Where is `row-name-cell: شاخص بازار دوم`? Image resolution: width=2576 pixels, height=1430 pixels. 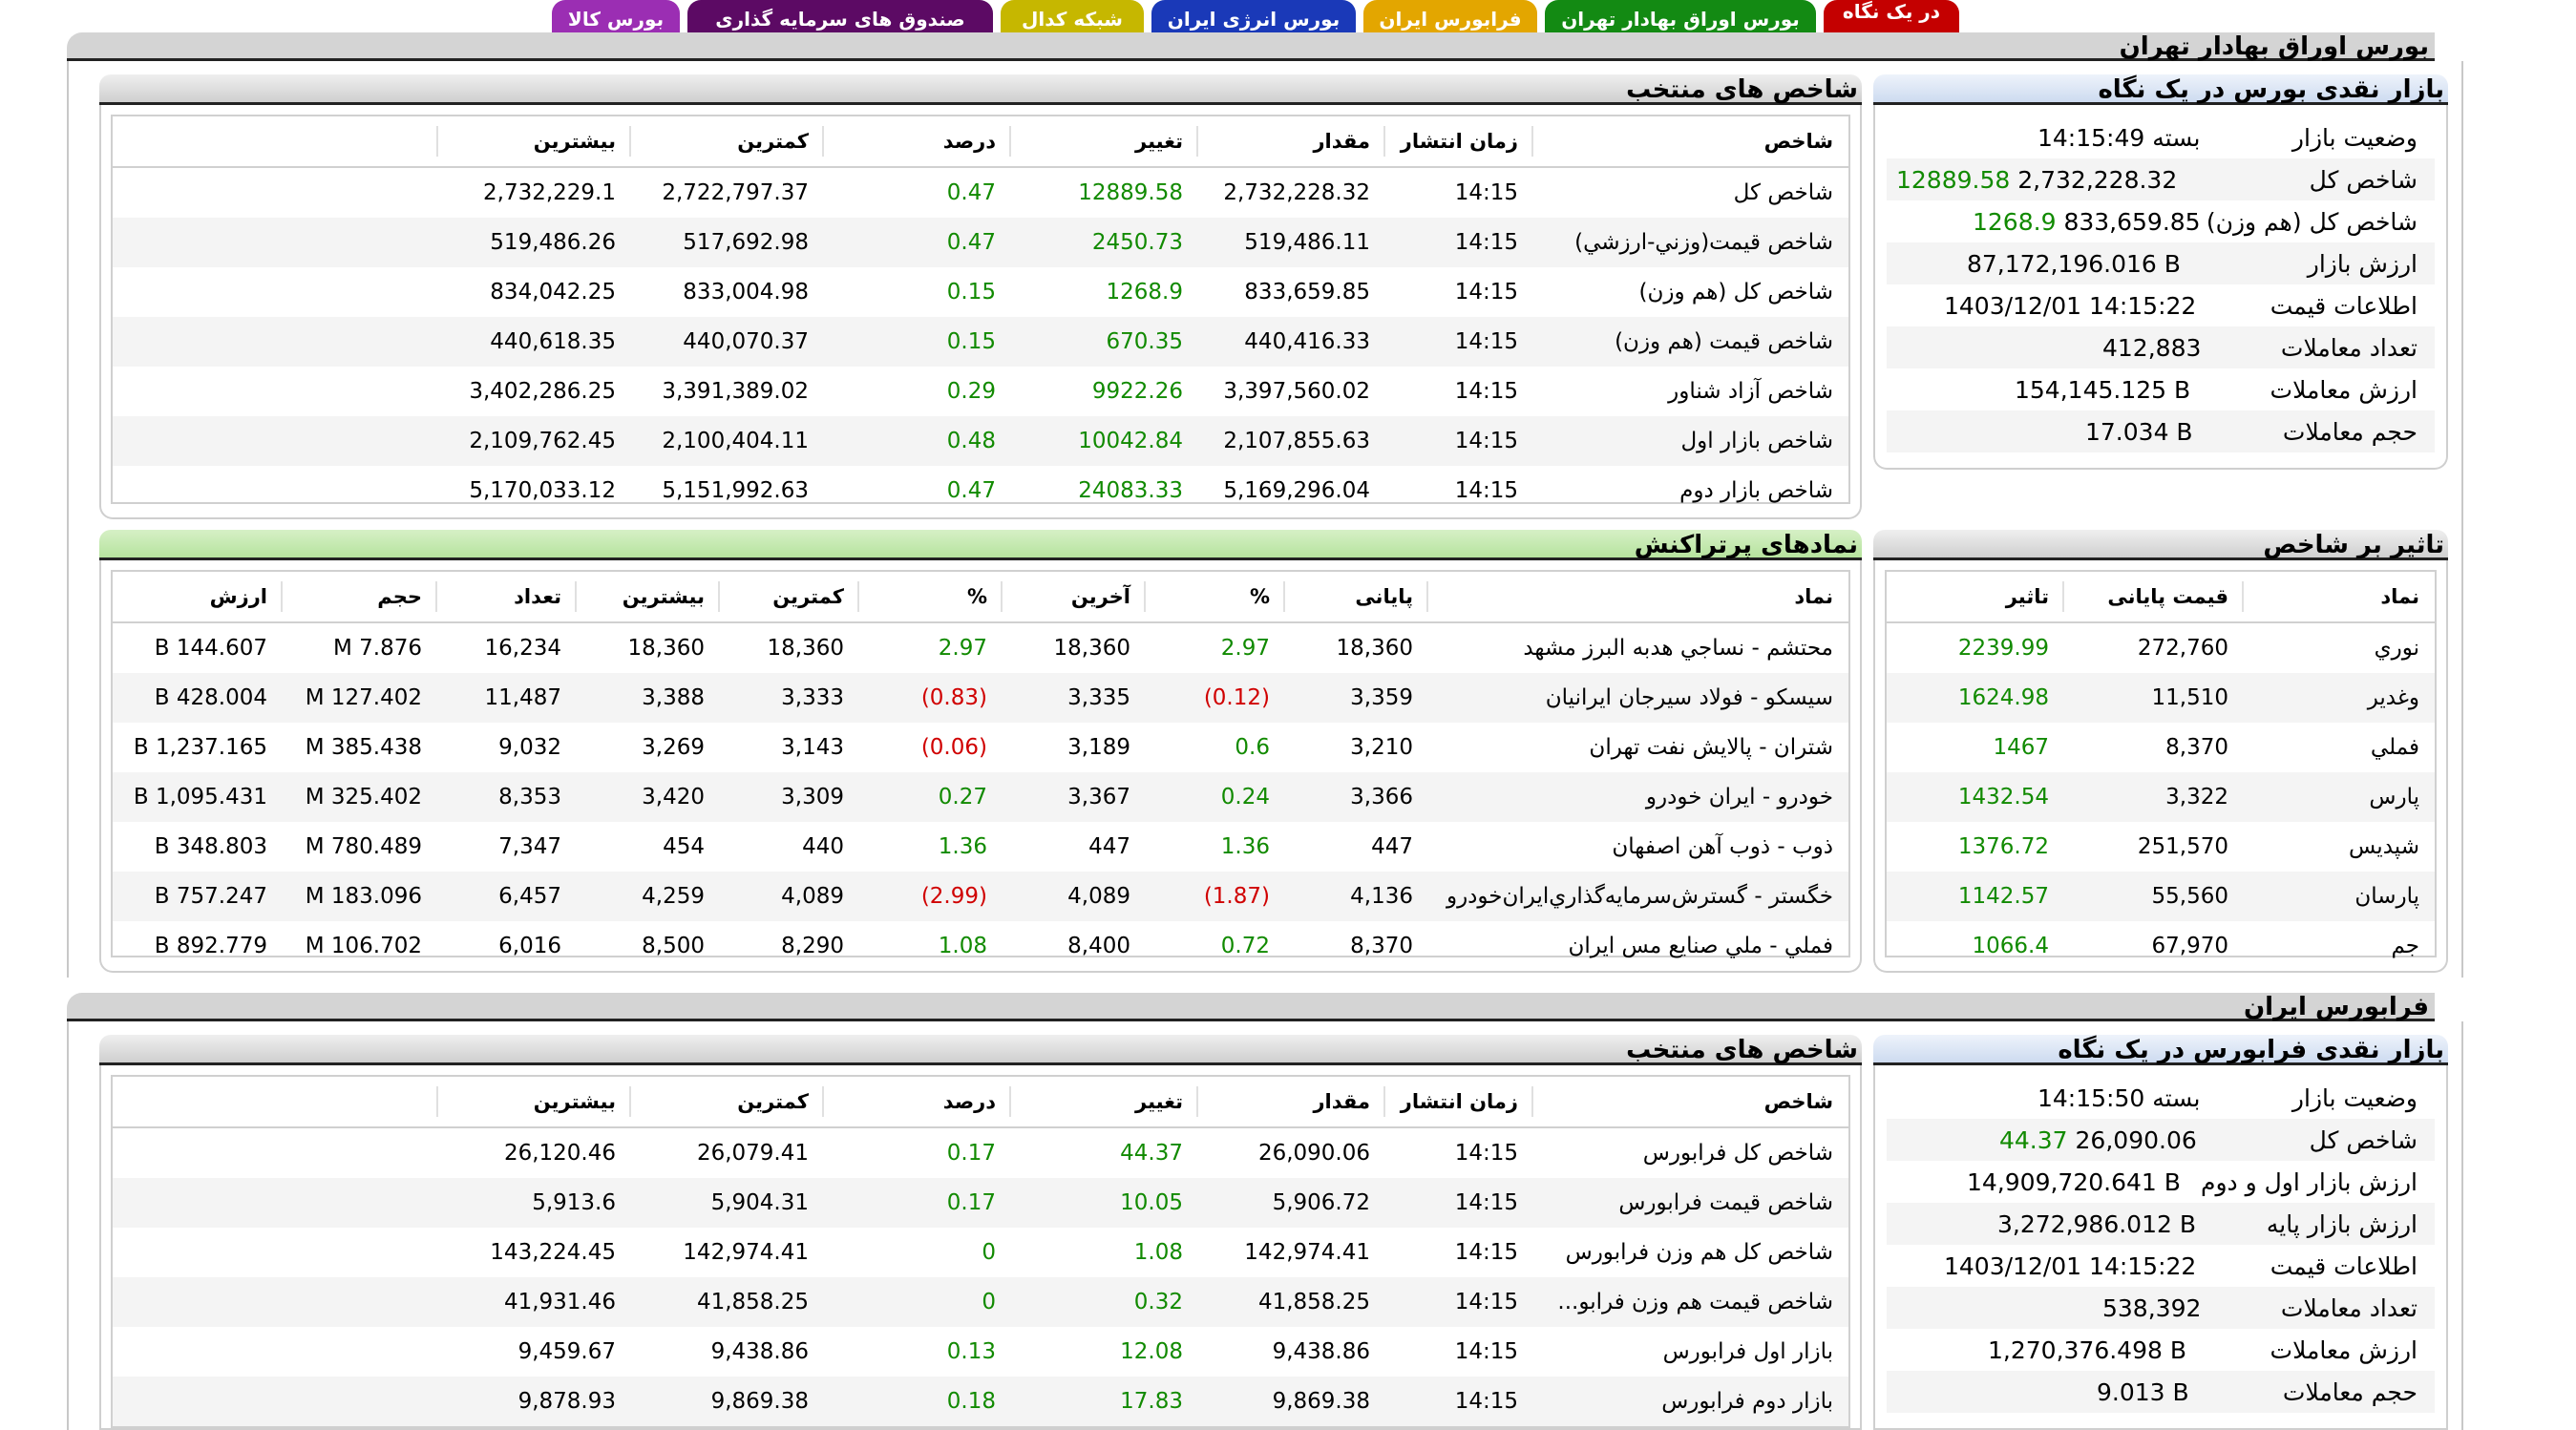 row-name-cell: شاخص بازار دوم is located at coordinates (1690, 491).